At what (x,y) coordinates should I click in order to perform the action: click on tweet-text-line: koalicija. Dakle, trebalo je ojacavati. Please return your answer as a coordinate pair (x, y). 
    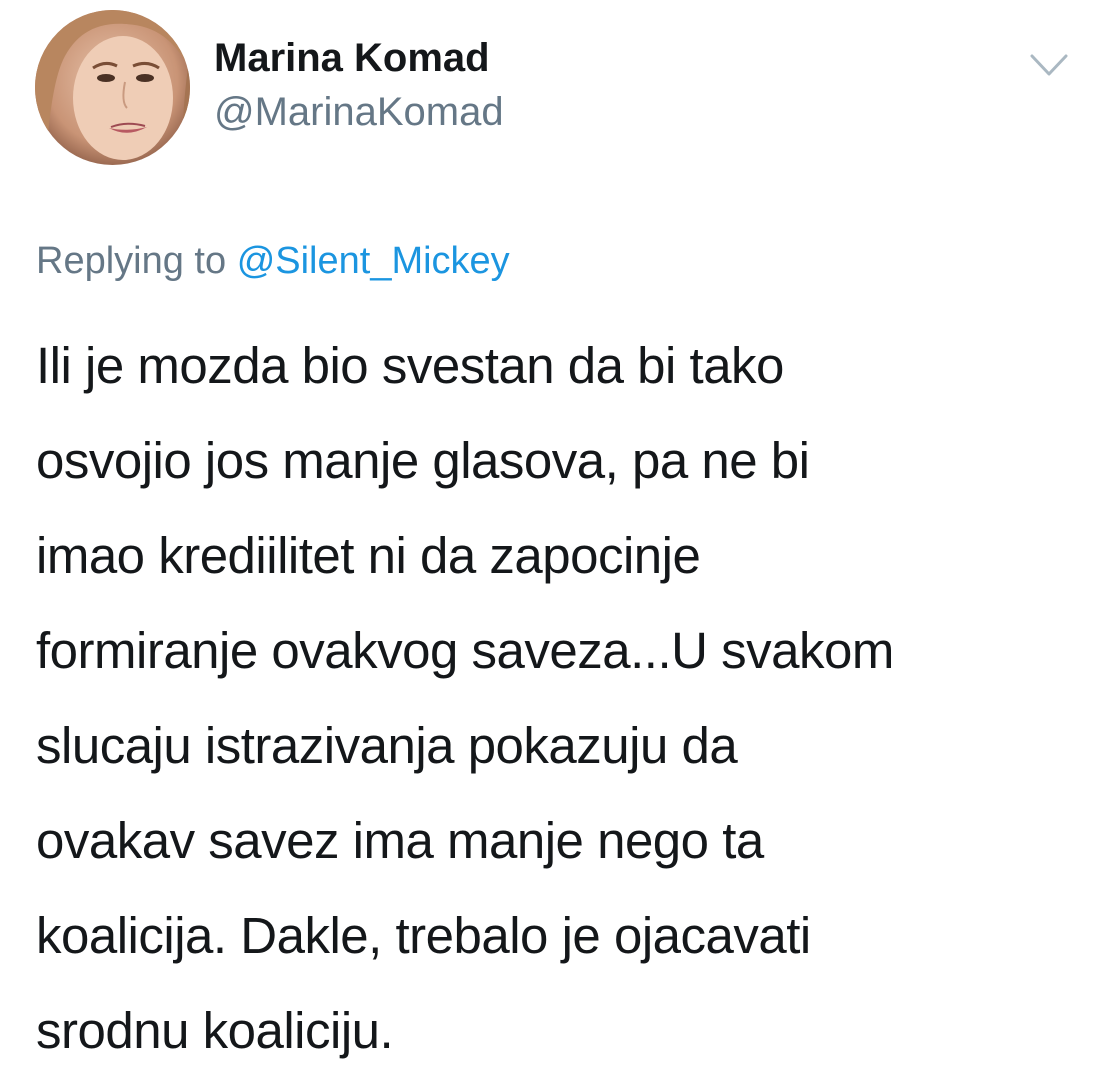
    Looking at the image, I should click on (423, 935).